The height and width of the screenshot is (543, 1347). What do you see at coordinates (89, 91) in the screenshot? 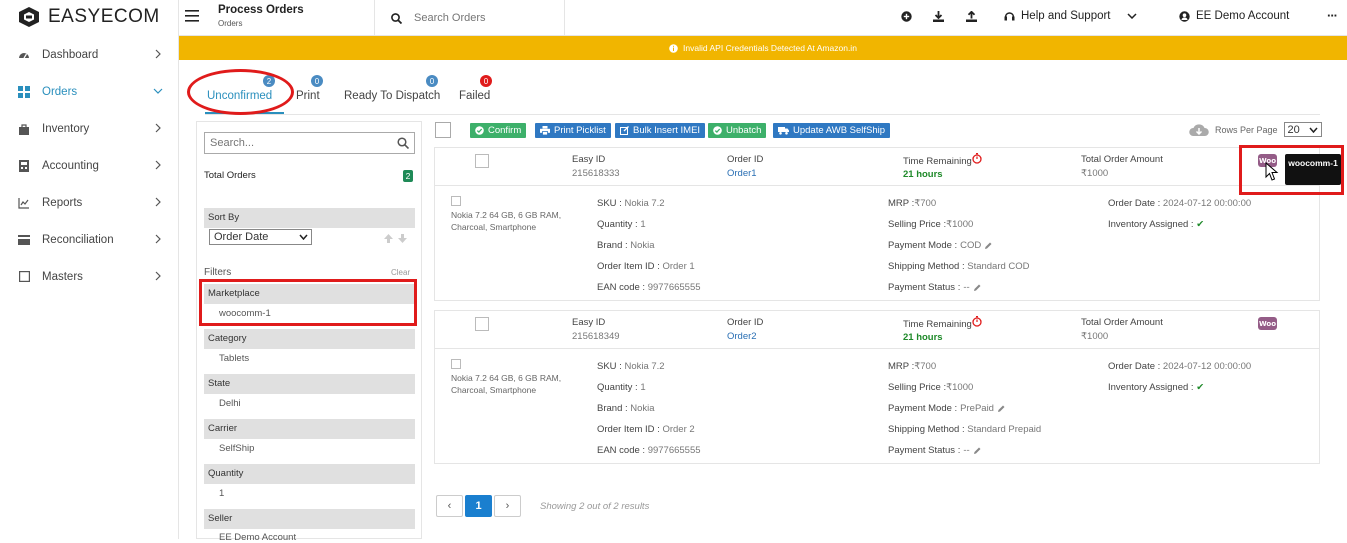
I see `sidebar-item-orders: Orders` at bounding box center [89, 91].